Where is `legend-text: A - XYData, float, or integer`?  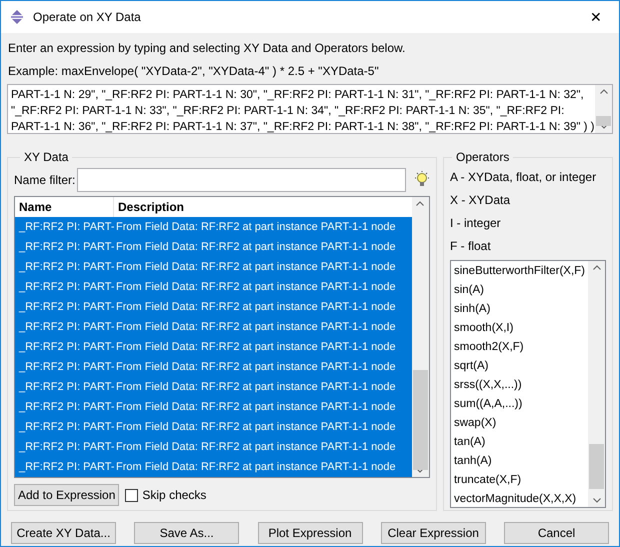
legend-text: A - XYData, float, or integer is located at coordinates (524, 177).